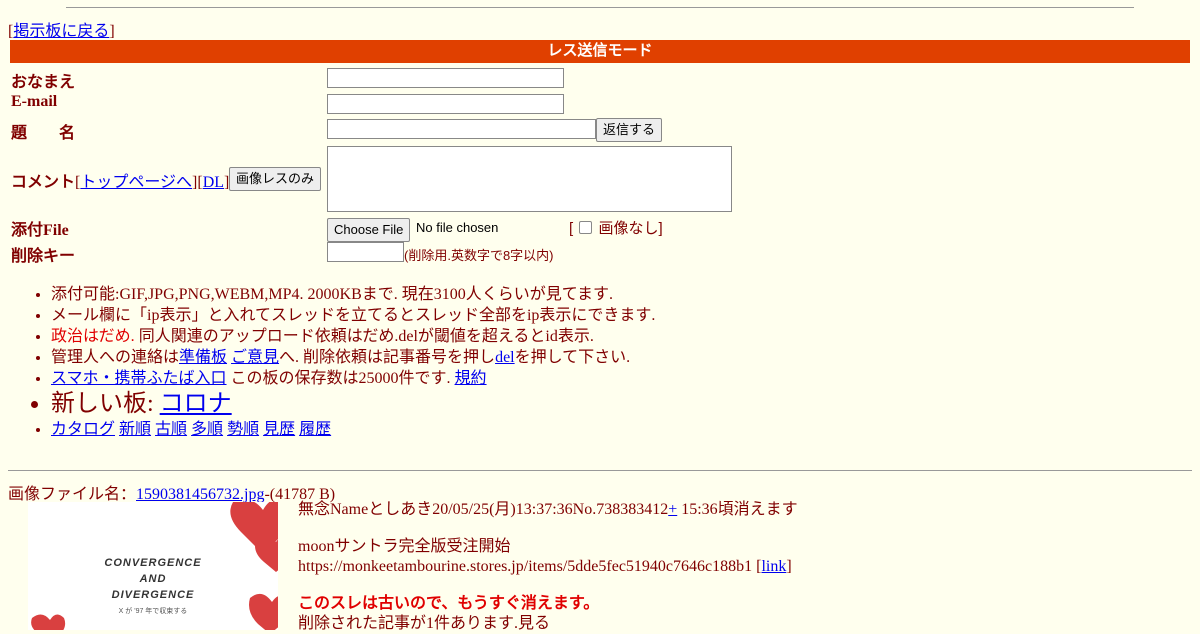 This screenshot has height=634, width=1200. Describe the element at coordinates (213, 182) in the screenshot. I see `dl-link: DL` at that location.